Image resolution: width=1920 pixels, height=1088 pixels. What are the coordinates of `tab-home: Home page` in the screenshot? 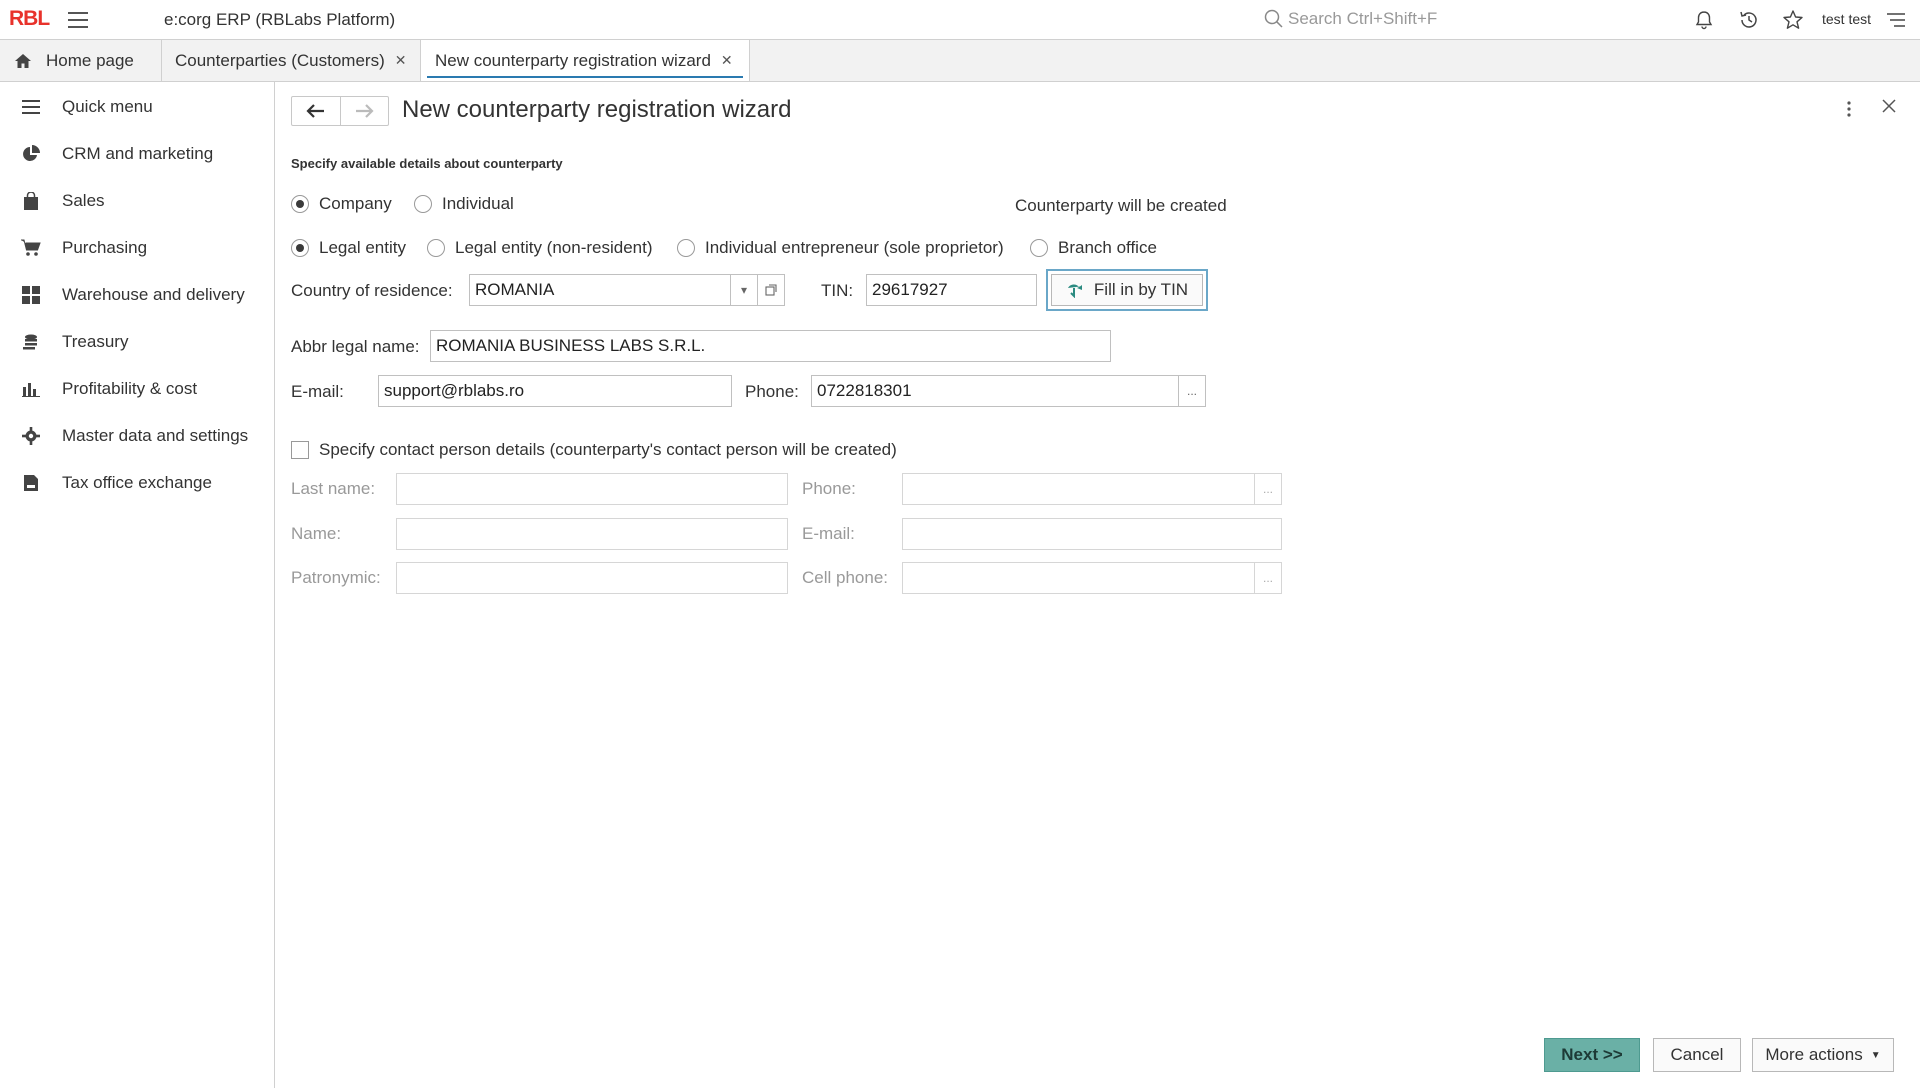 It's located at (81, 60).